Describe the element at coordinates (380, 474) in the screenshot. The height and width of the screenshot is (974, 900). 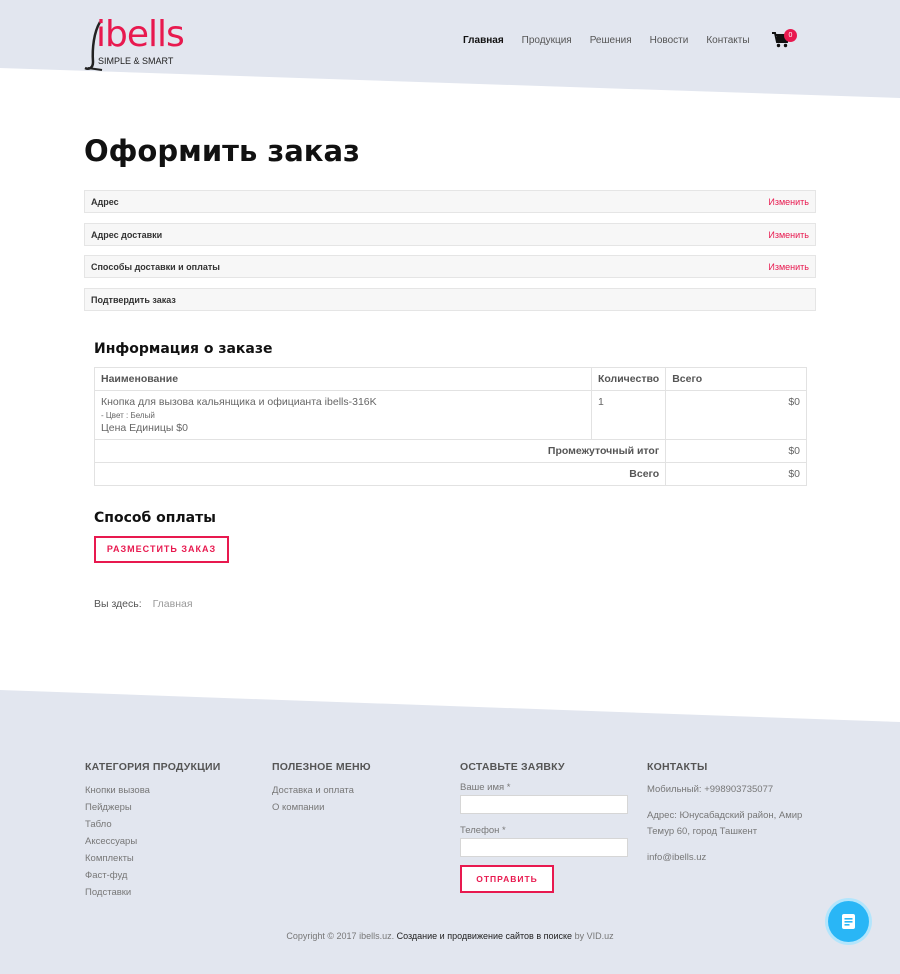
I see `grand-total-label: Всего` at that location.